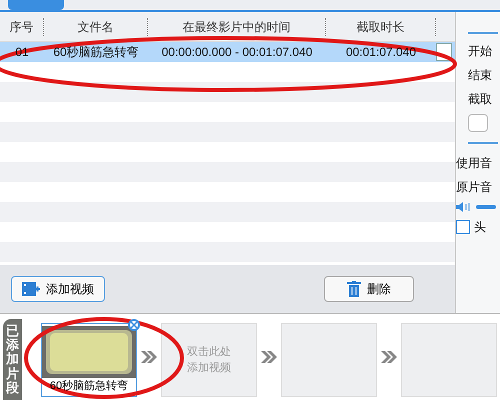 The width and height of the screenshot is (500, 400). I want to click on close-icon, so click(134, 325).